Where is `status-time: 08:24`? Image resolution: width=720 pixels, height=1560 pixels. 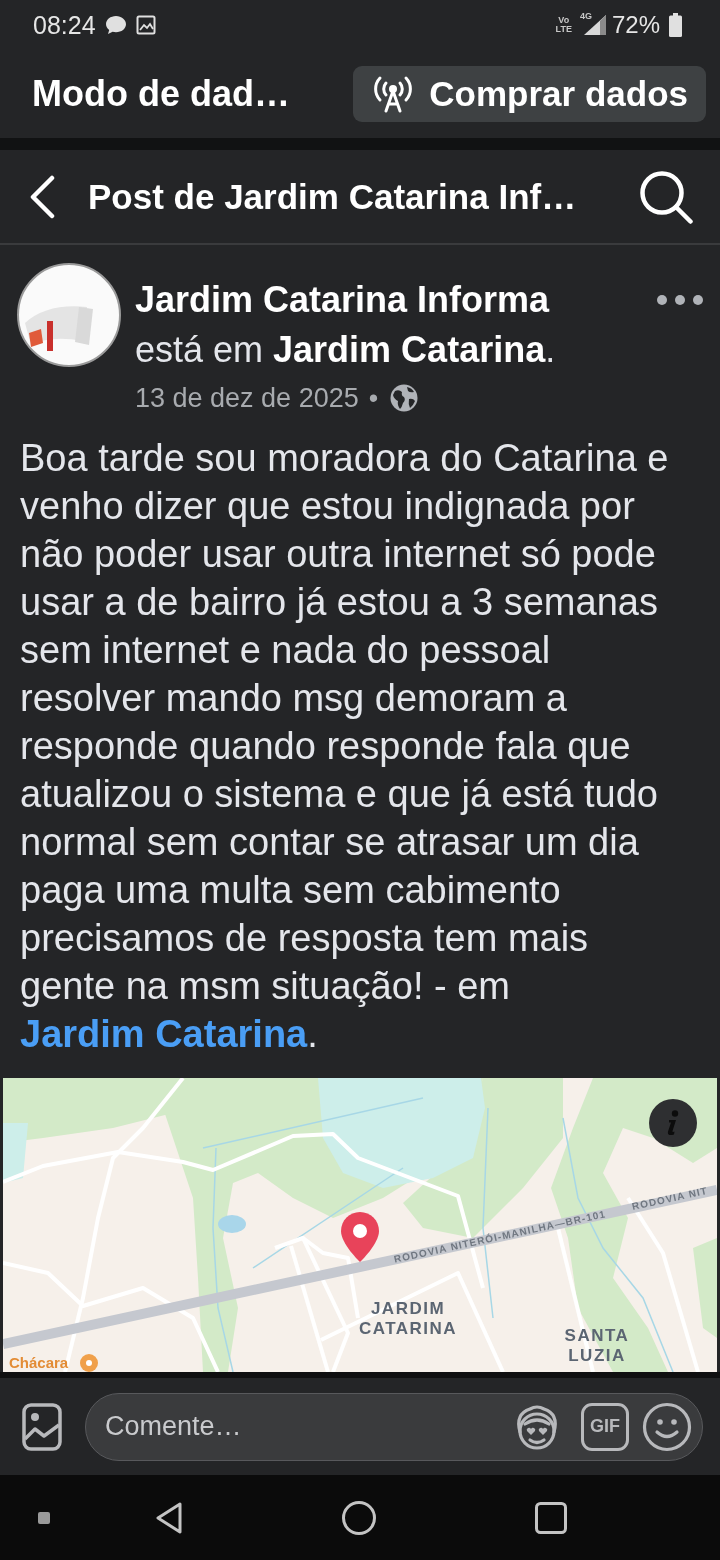
status-time: 08:24 is located at coordinates (64, 25).